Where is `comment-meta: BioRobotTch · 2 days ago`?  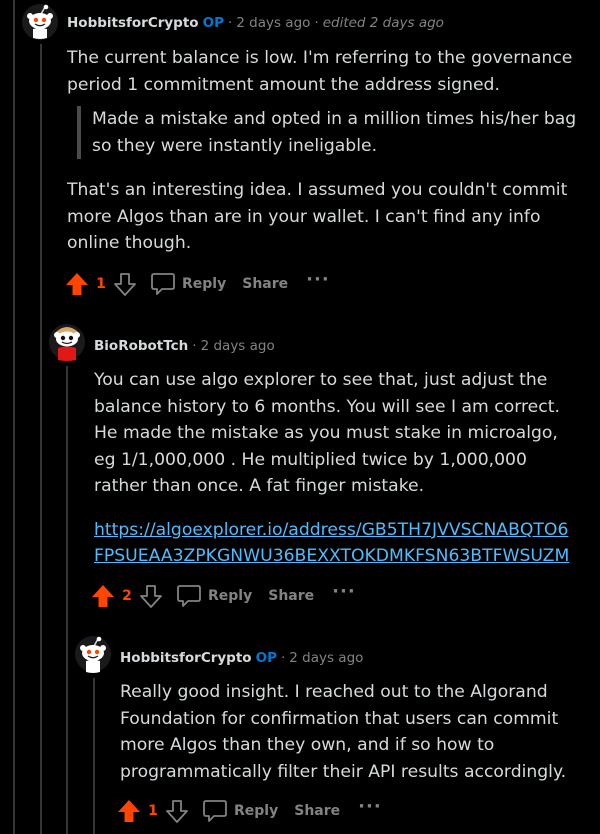 comment-meta: BioRobotTch · 2 days ago is located at coordinates (184, 346).